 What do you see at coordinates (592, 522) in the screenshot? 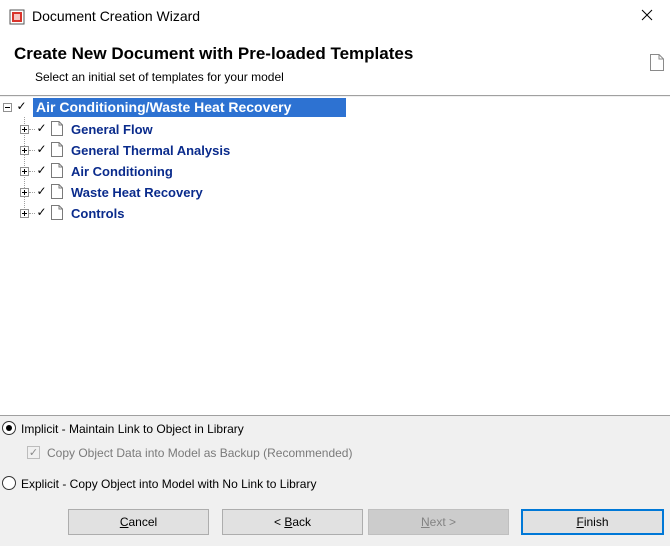
I see `finish-button: Finish` at bounding box center [592, 522].